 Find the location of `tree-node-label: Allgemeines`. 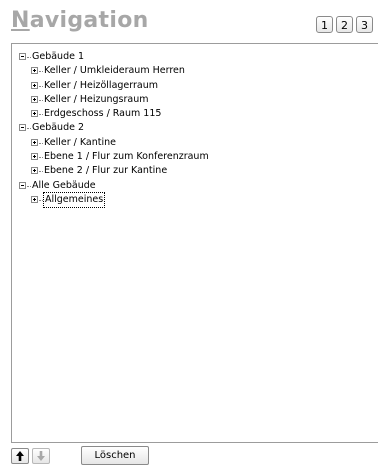

tree-node-label: Allgemeines is located at coordinates (74, 199).